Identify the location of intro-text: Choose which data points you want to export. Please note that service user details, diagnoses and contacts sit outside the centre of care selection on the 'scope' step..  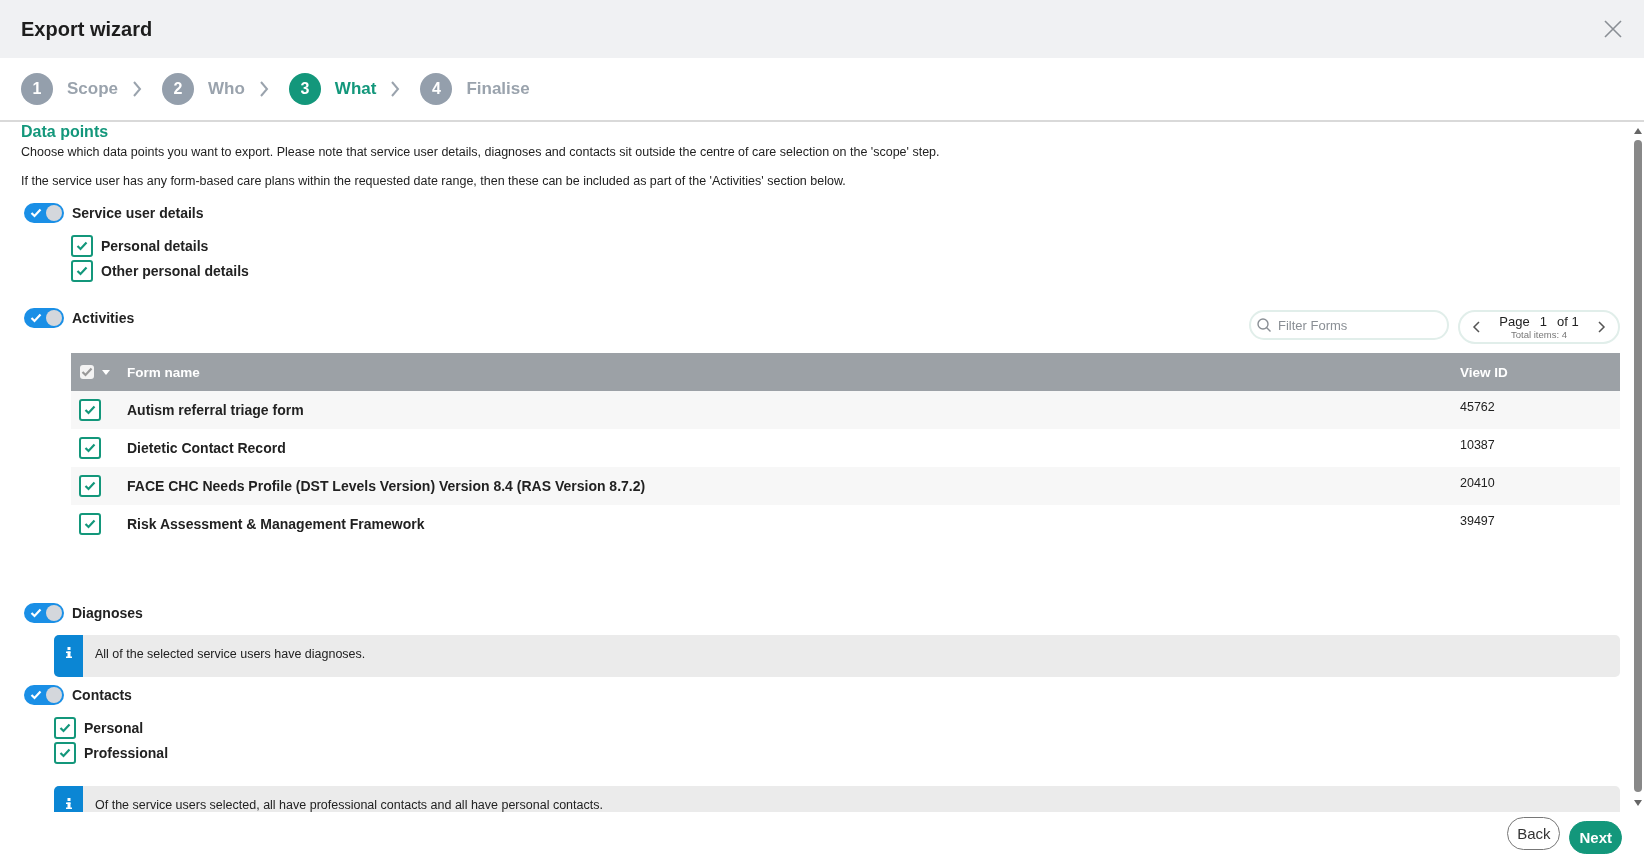
(481, 152).